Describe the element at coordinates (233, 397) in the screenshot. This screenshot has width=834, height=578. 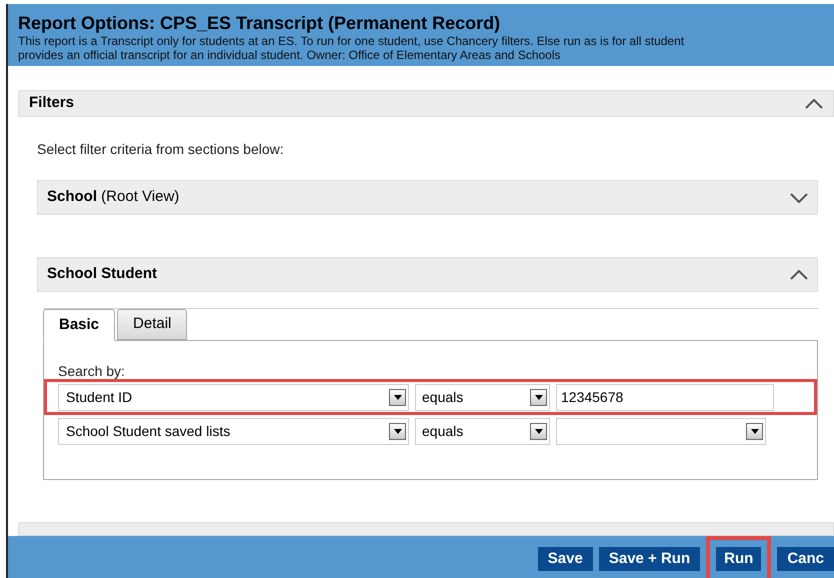
I see `field-select: Student ID` at that location.